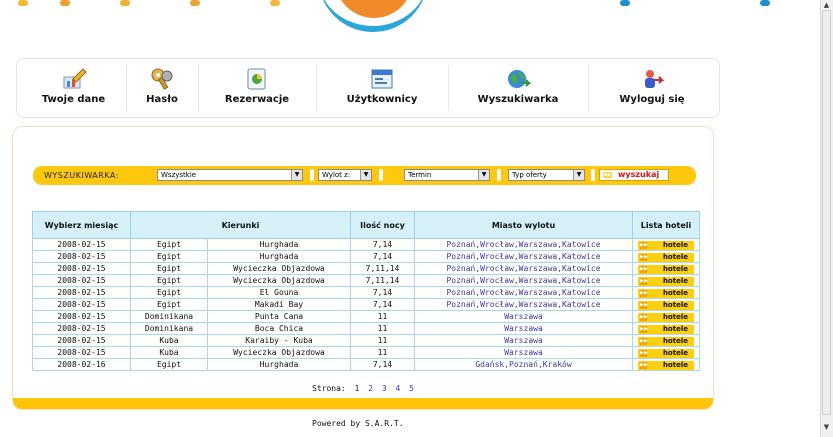  What do you see at coordinates (652, 88) in the screenshot?
I see `toolbar-wyloguj: Wyloguj się` at bounding box center [652, 88].